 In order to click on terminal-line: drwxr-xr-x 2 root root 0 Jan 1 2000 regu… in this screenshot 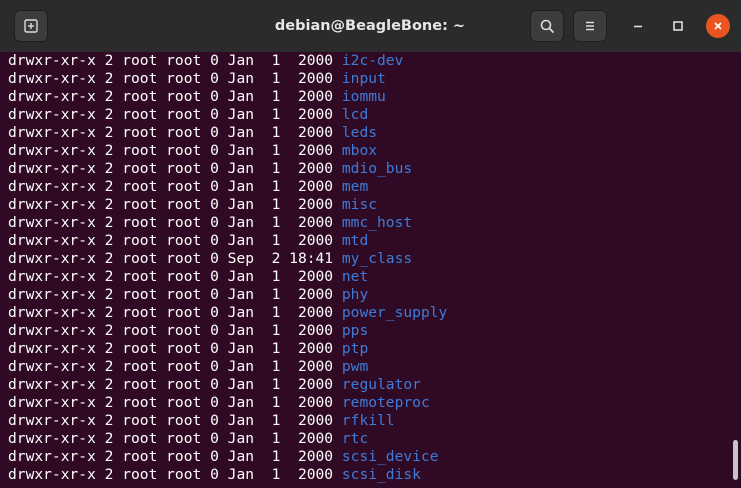, I will do `click(368, 385)`.